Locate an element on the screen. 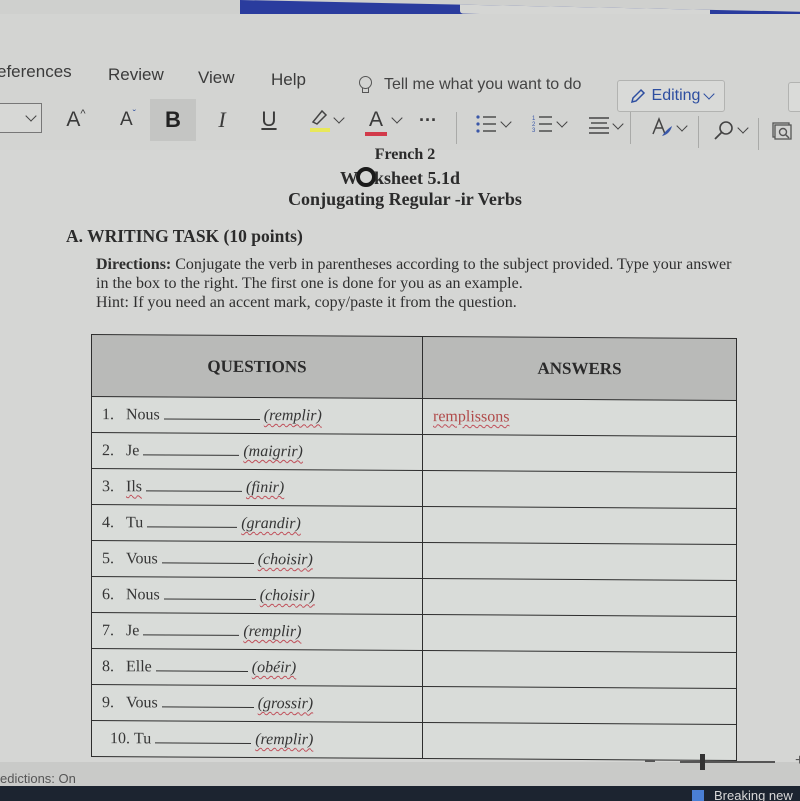 The image size is (800, 801). lightbulb-icon is located at coordinates (365, 85).